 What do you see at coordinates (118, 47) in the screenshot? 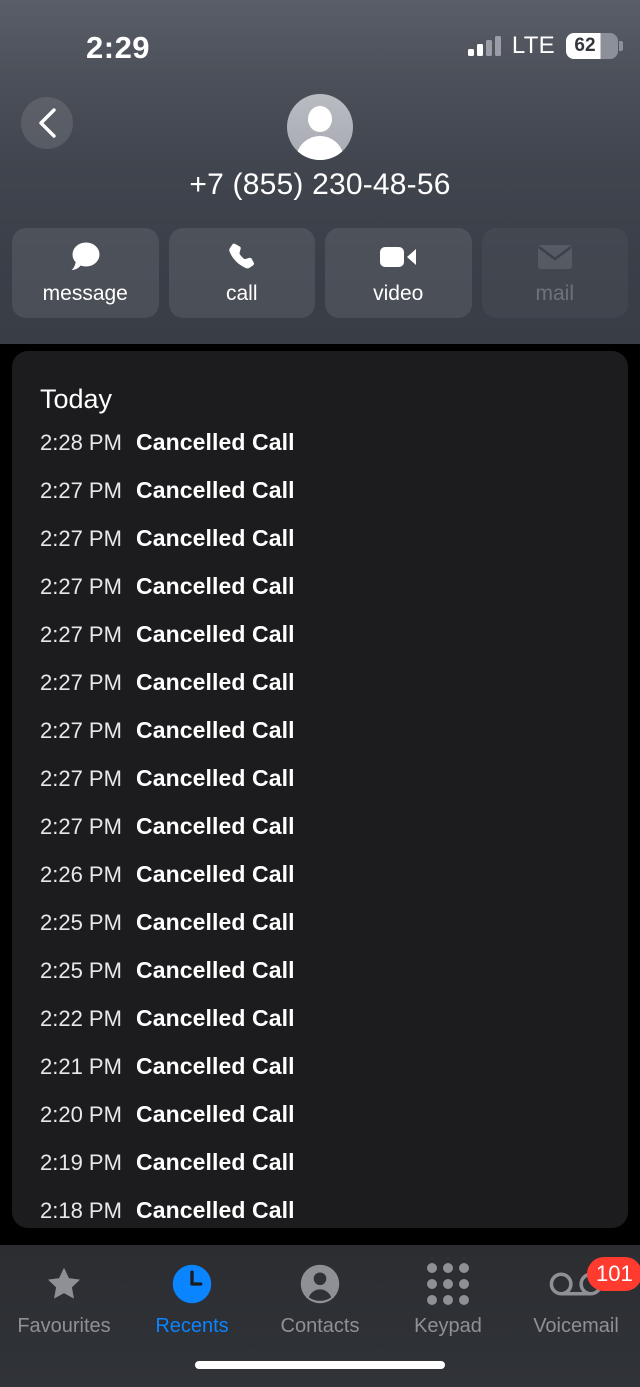
I see `status-bar-time: 2:29` at bounding box center [118, 47].